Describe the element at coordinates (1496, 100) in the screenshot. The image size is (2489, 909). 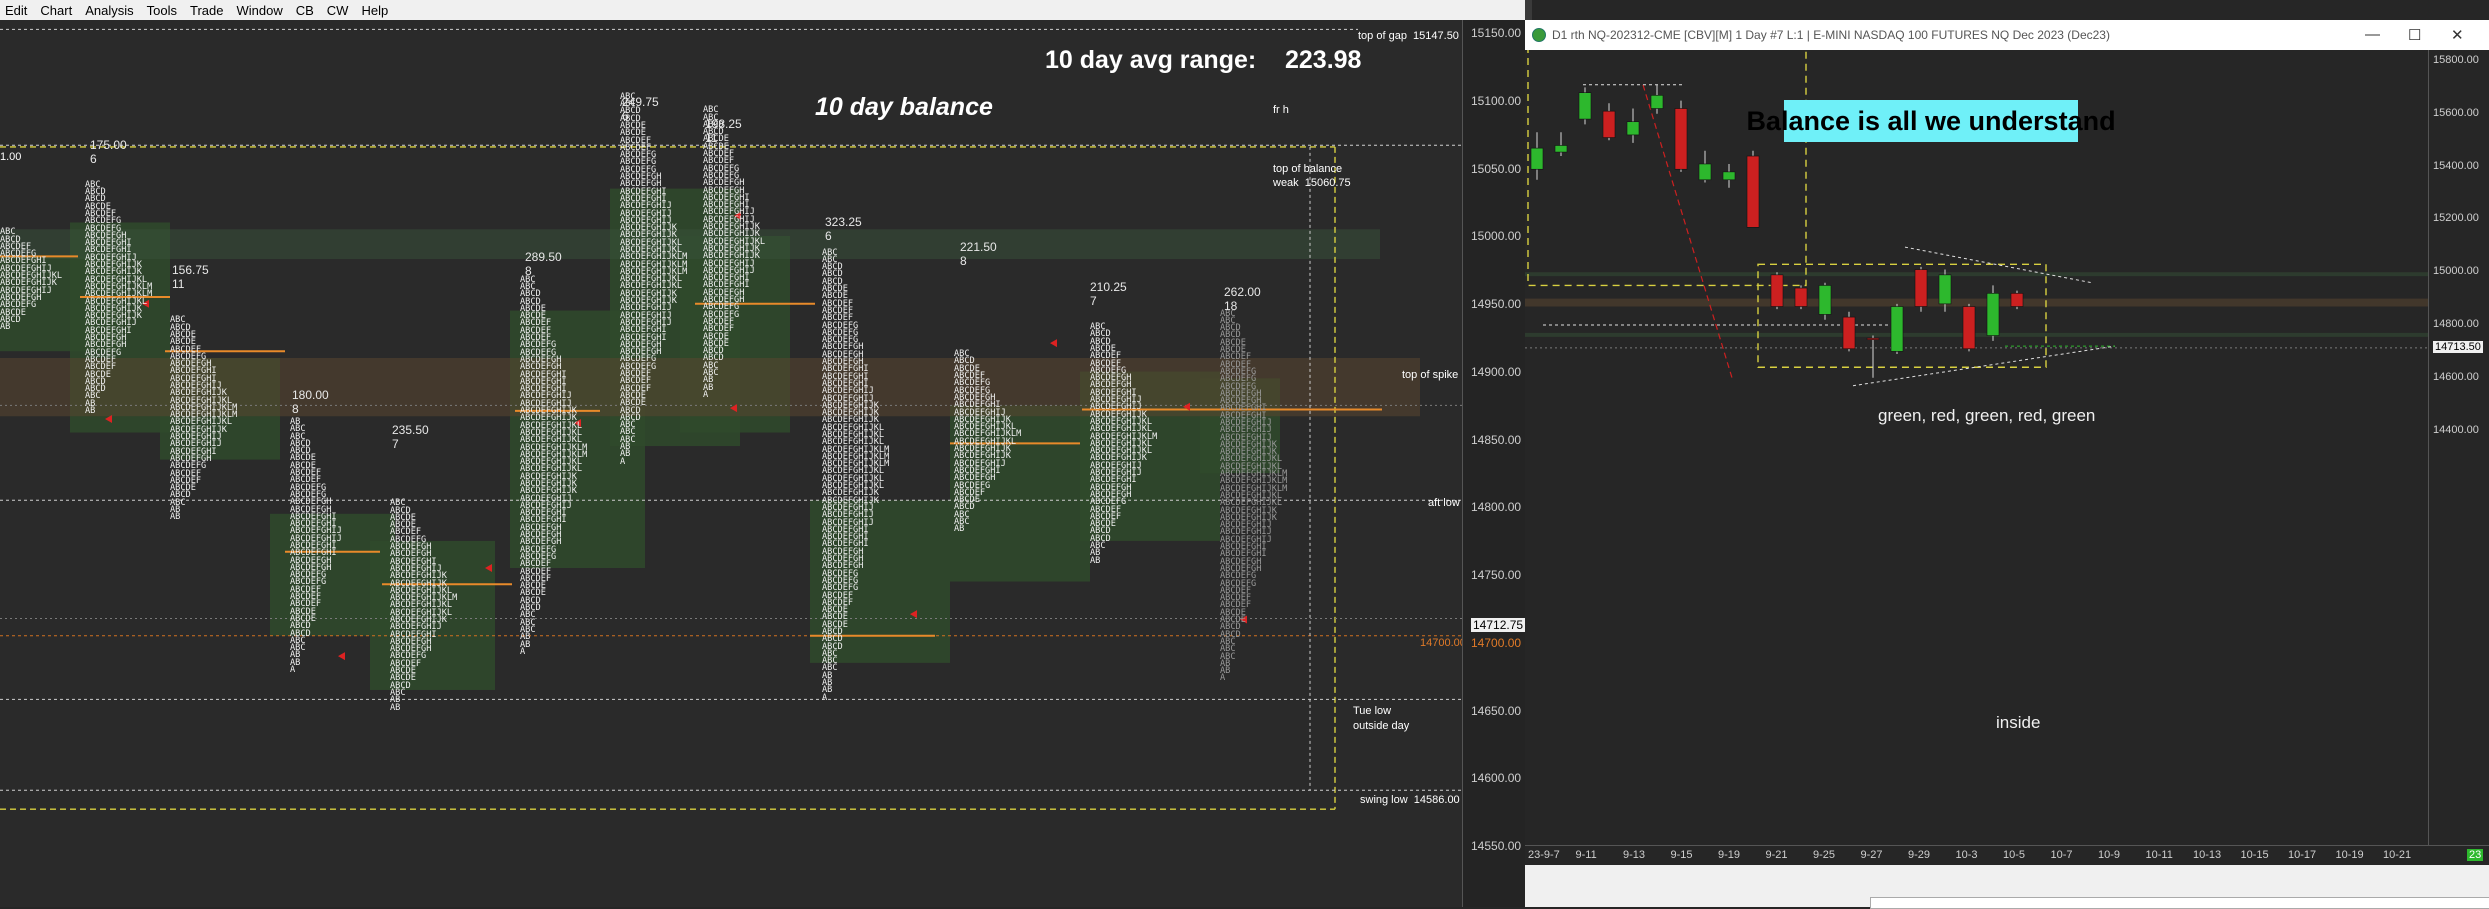
I see `price-axis-label: 15100.00` at that location.